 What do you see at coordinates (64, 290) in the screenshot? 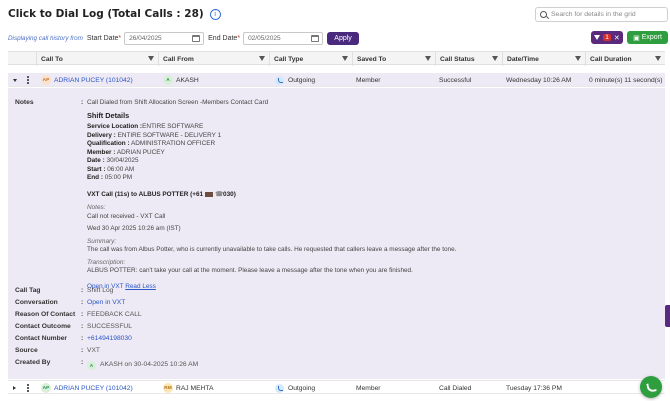
I see `call-tag-field: Call Tag: Shift Log` at bounding box center [64, 290].